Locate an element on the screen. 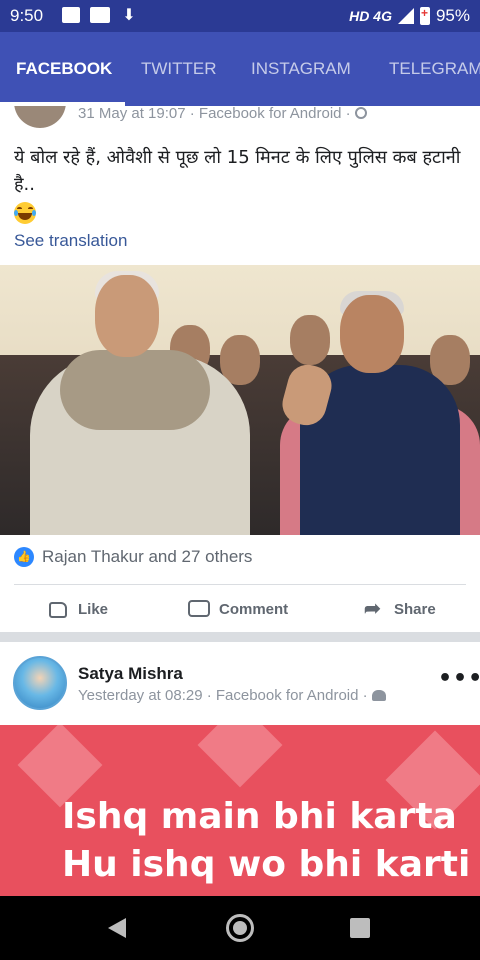 The image size is (480, 960). network-indicator: HD 4G is located at coordinates (370, 16).